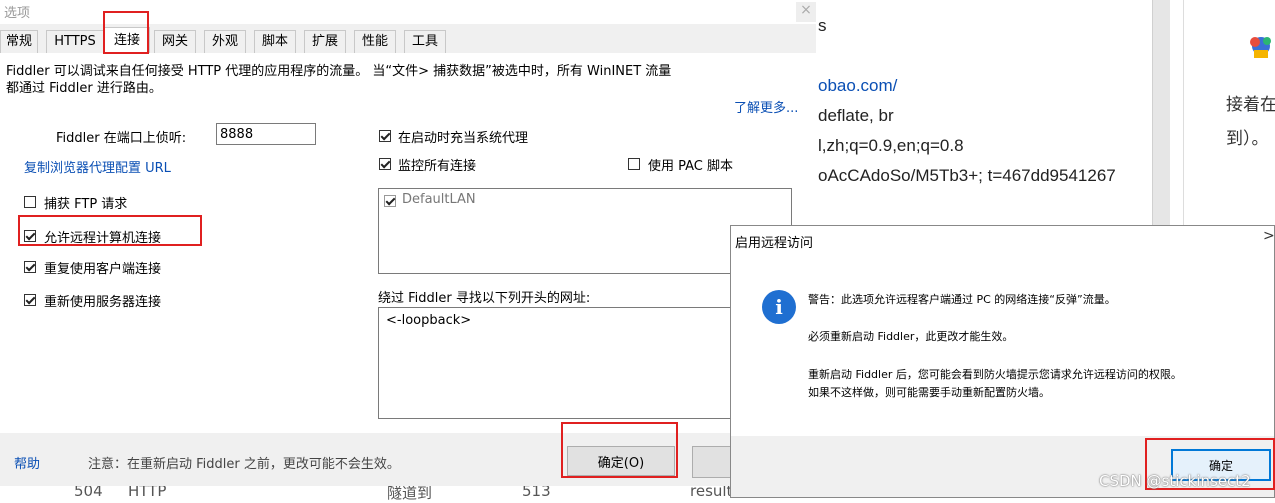  I want to click on help-link: 帮助, so click(27, 462).